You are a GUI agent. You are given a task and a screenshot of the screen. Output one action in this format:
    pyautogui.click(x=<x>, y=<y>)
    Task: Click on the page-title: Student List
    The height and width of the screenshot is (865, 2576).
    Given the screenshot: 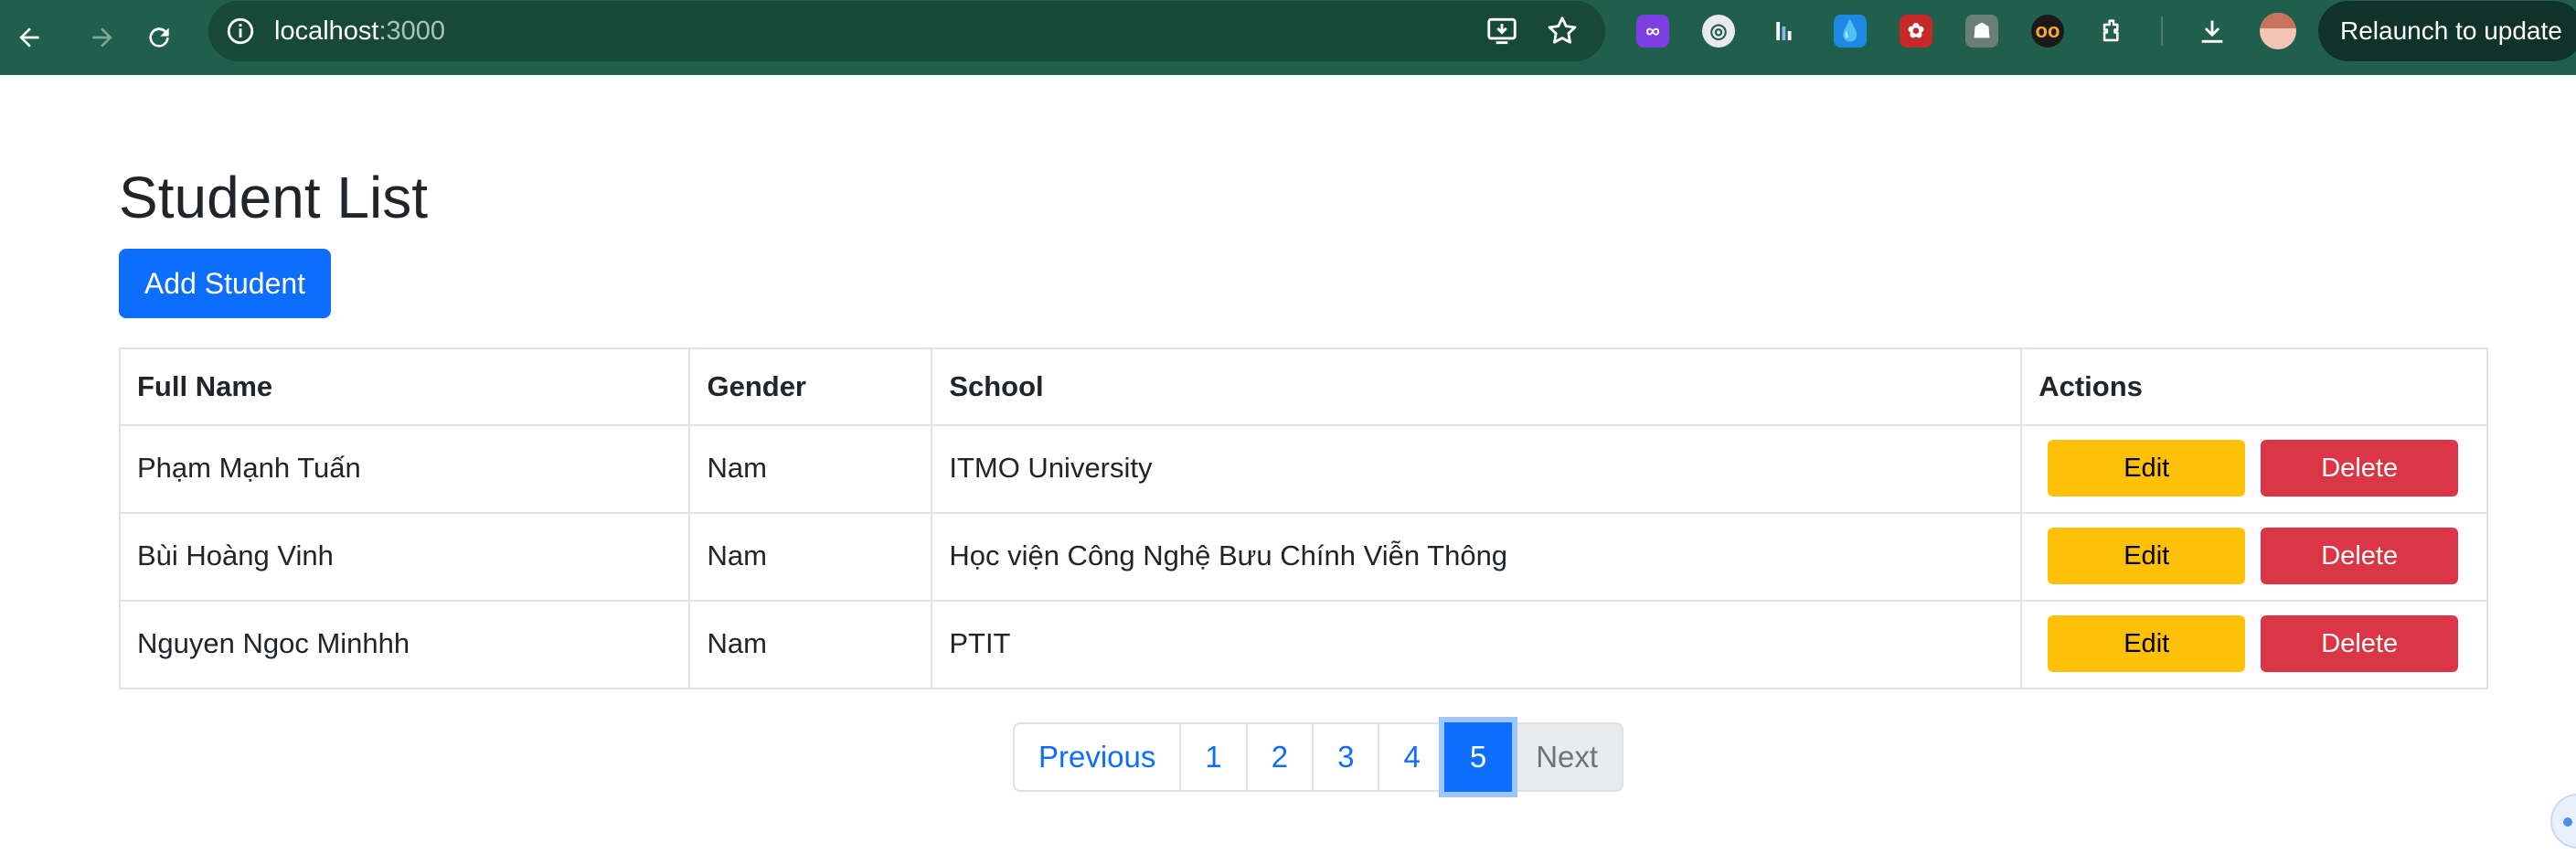 What is the action you would take?
    pyautogui.click(x=273, y=197)
    